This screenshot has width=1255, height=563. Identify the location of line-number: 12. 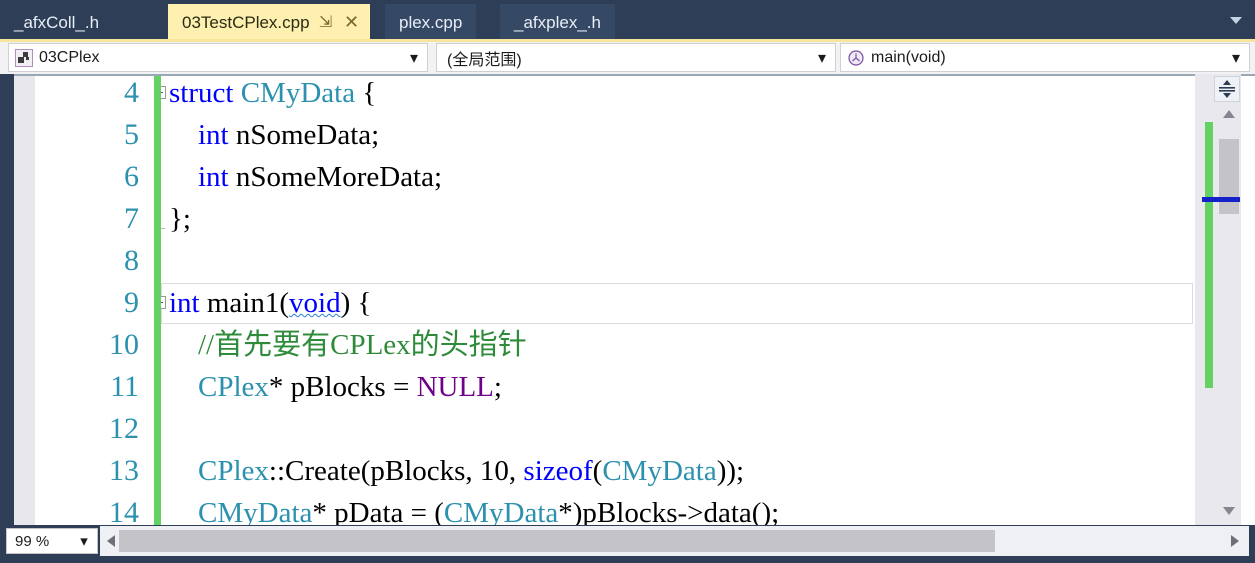
(124, 428).